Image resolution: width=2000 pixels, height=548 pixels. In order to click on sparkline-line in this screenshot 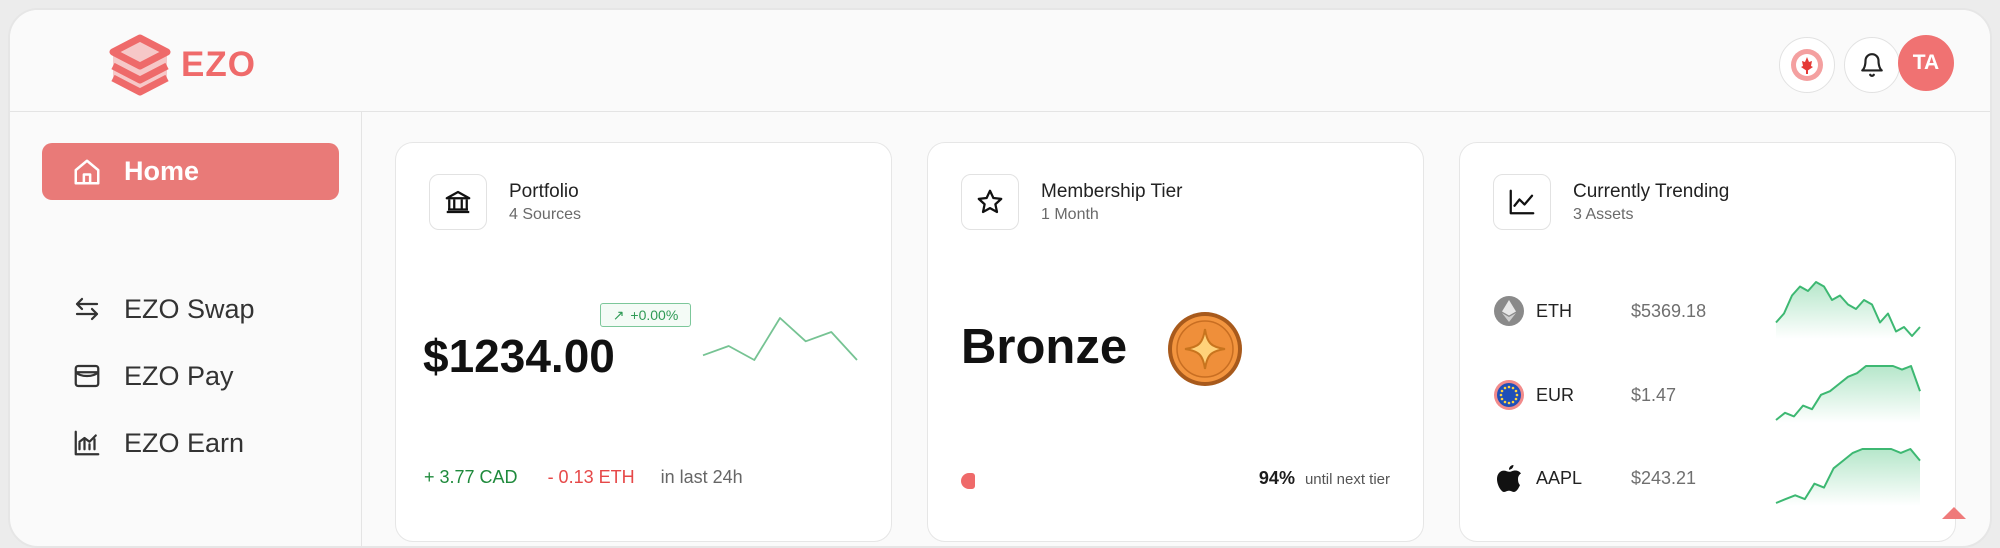, I will do `click(780, 339)`.